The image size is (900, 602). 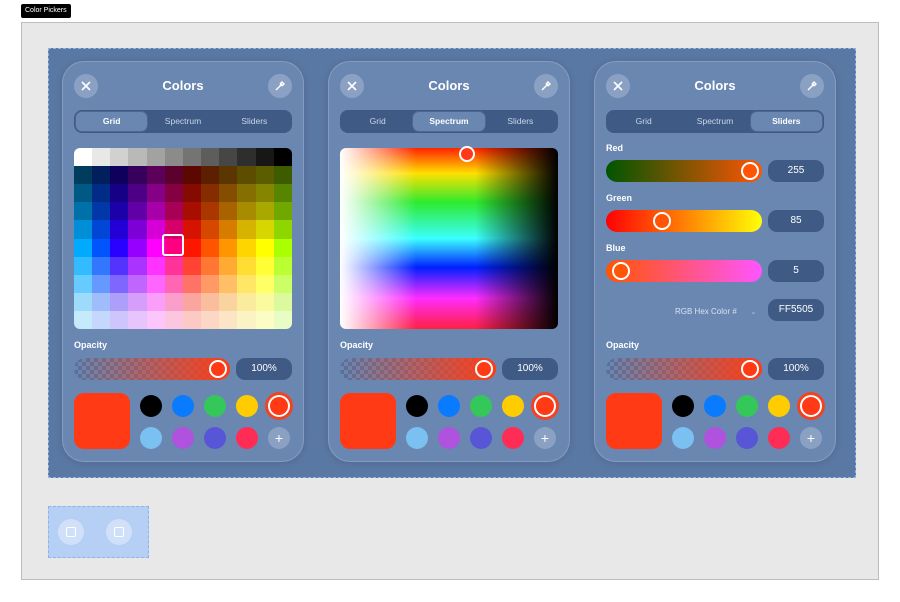 What do you see at coordinates (467, 154) in the screenshot?
I see `spectrum-handle` at bounding box center [467, 154].